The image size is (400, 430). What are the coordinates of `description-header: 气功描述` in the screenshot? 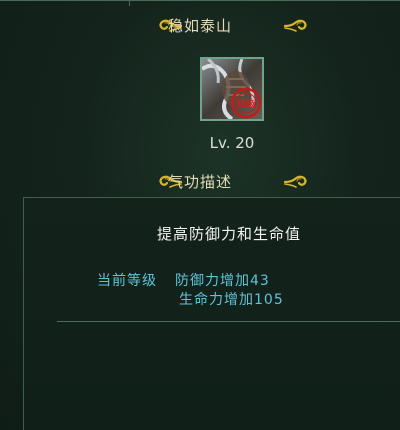 It's located at (200, 182).